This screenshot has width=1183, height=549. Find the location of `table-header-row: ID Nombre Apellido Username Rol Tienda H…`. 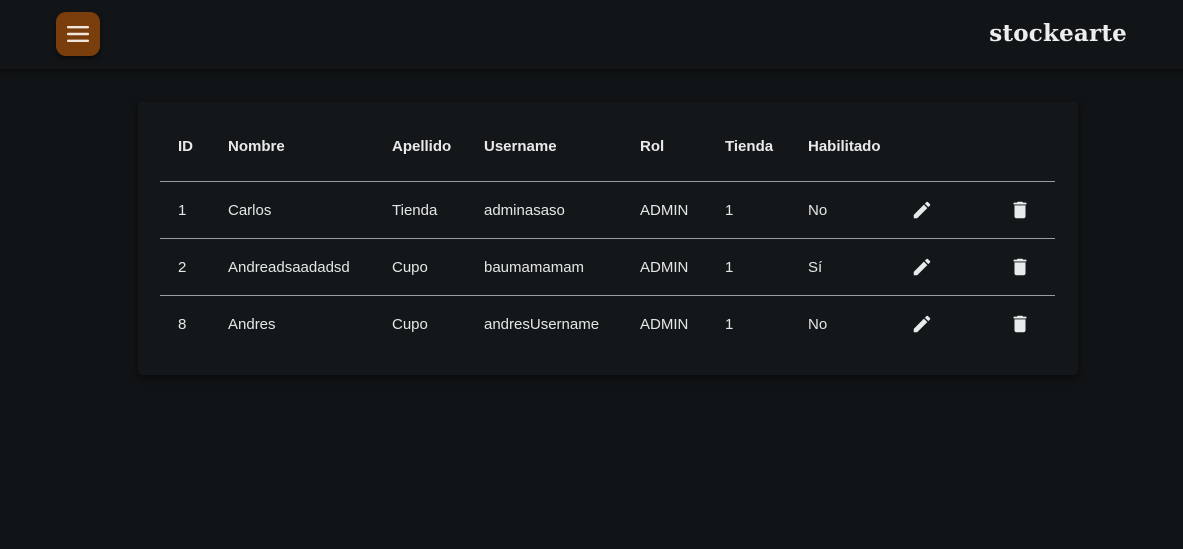

table-header-row: ID Nombre Apellido Username Rol Tienda H… is located at coordinates (607, 147).